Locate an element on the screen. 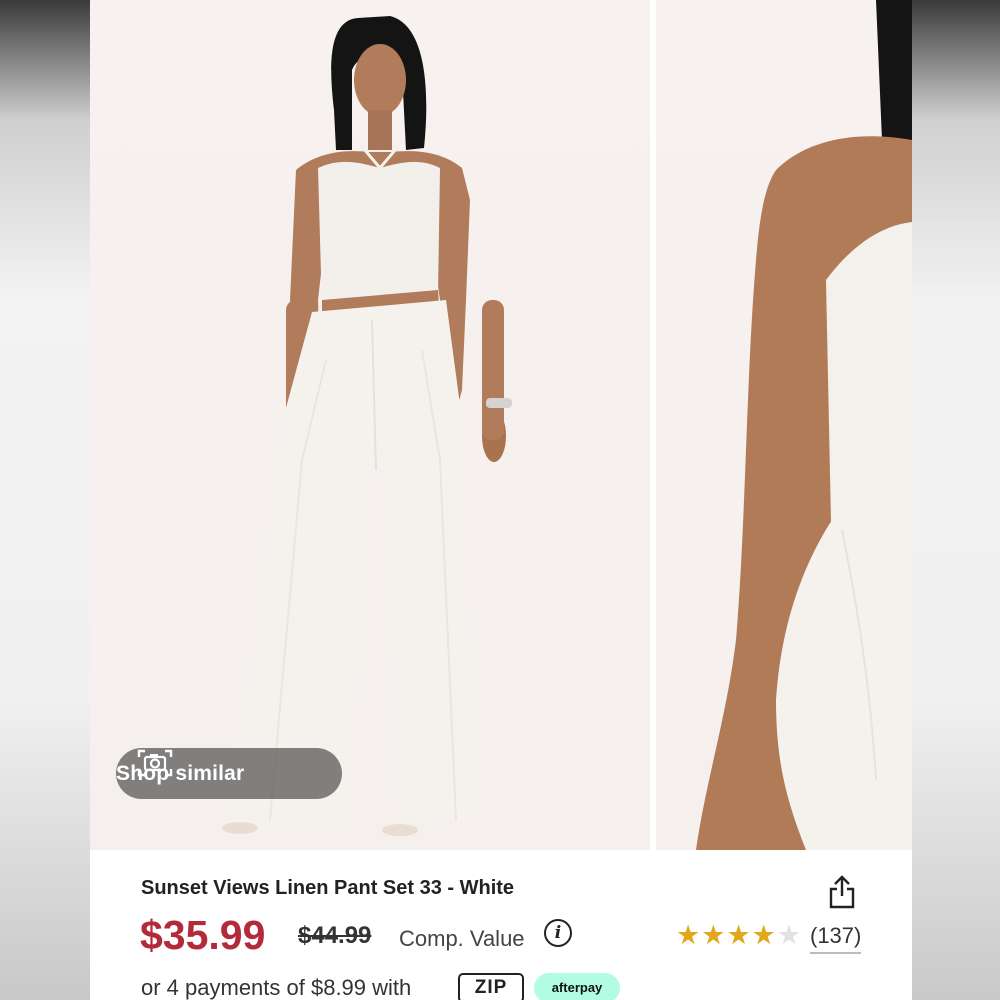  camera-icon is located at coordinates (155, 763).